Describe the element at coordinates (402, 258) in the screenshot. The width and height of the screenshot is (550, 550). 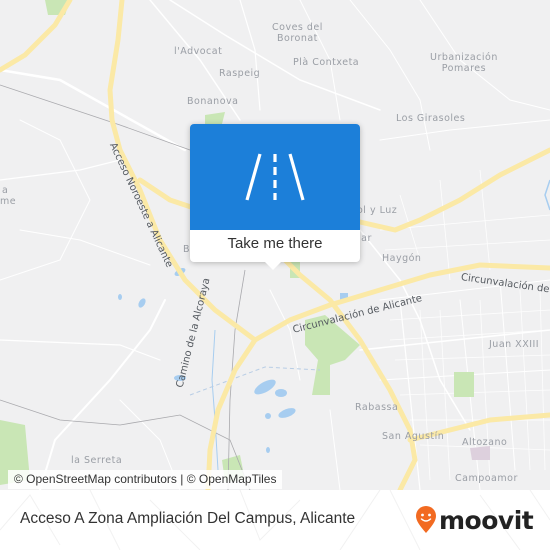
I see `place-label-haygon: Haygón` at that location.